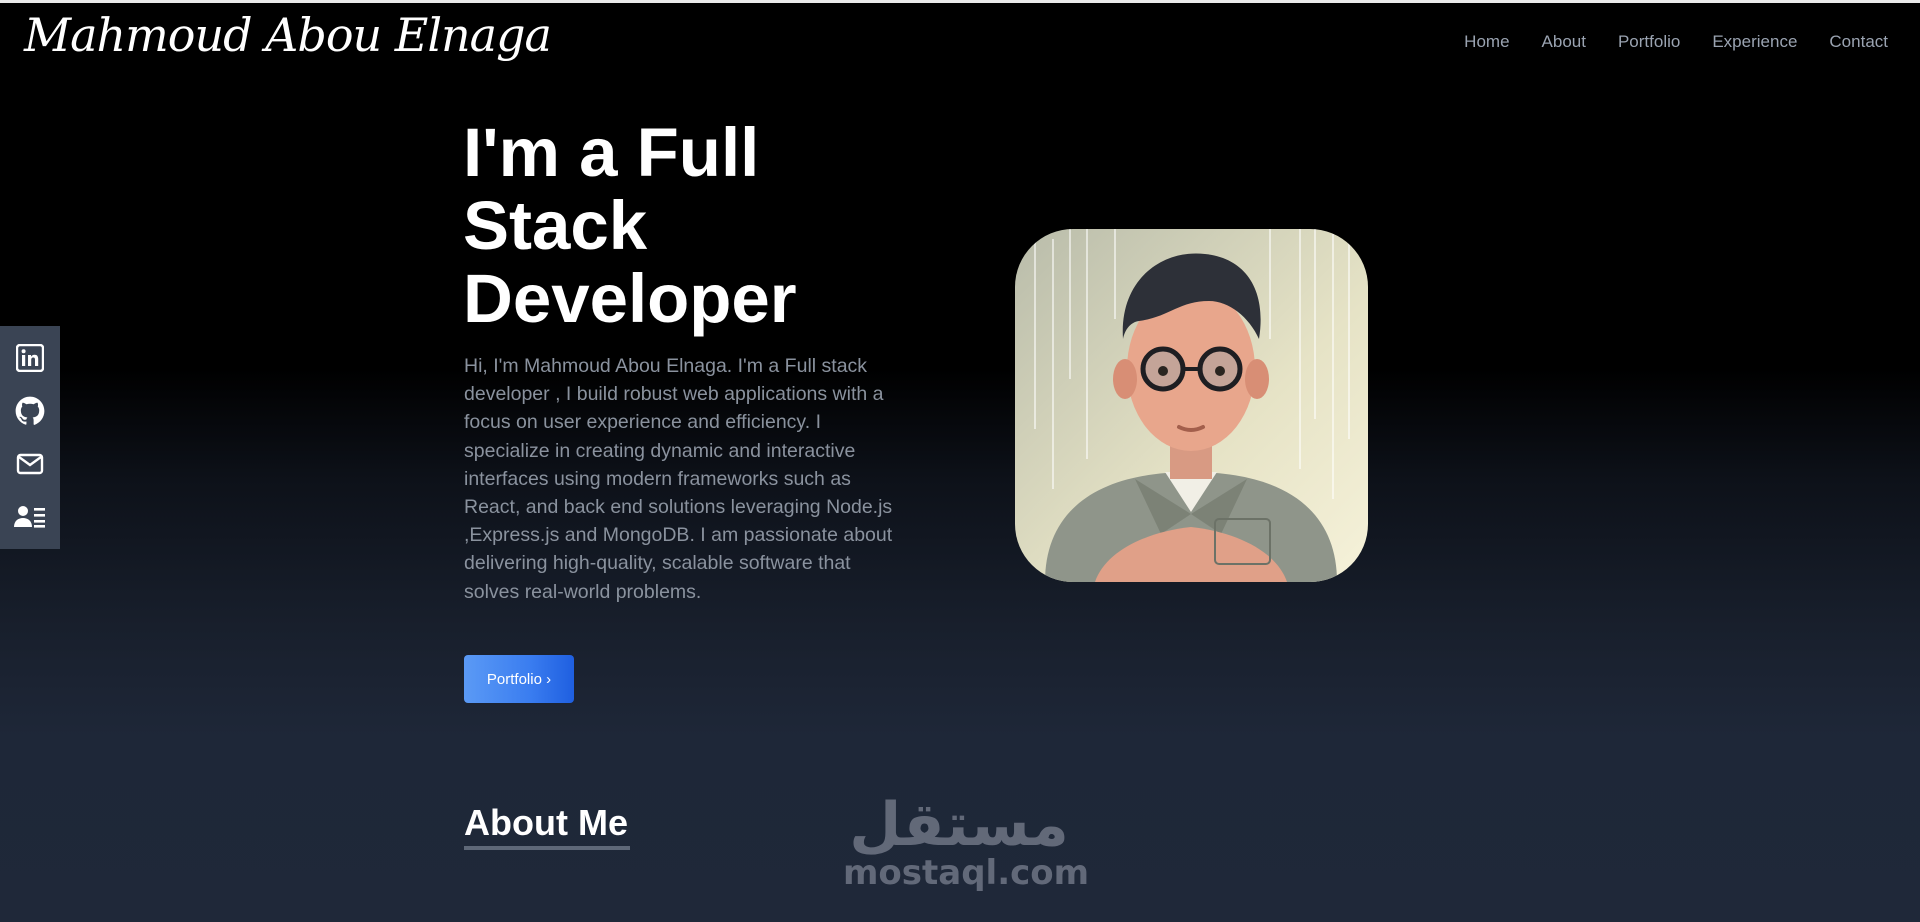 The height and width of the screenshot is (922, 1920). What do you see at coordinates (1858, 42) in the screenshot?
I see `nav-contact: Contact` at bounding box center [1858, 42].